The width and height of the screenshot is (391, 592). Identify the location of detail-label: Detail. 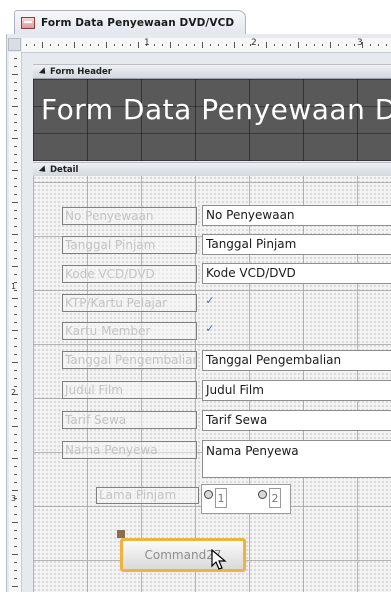
(64, 169).